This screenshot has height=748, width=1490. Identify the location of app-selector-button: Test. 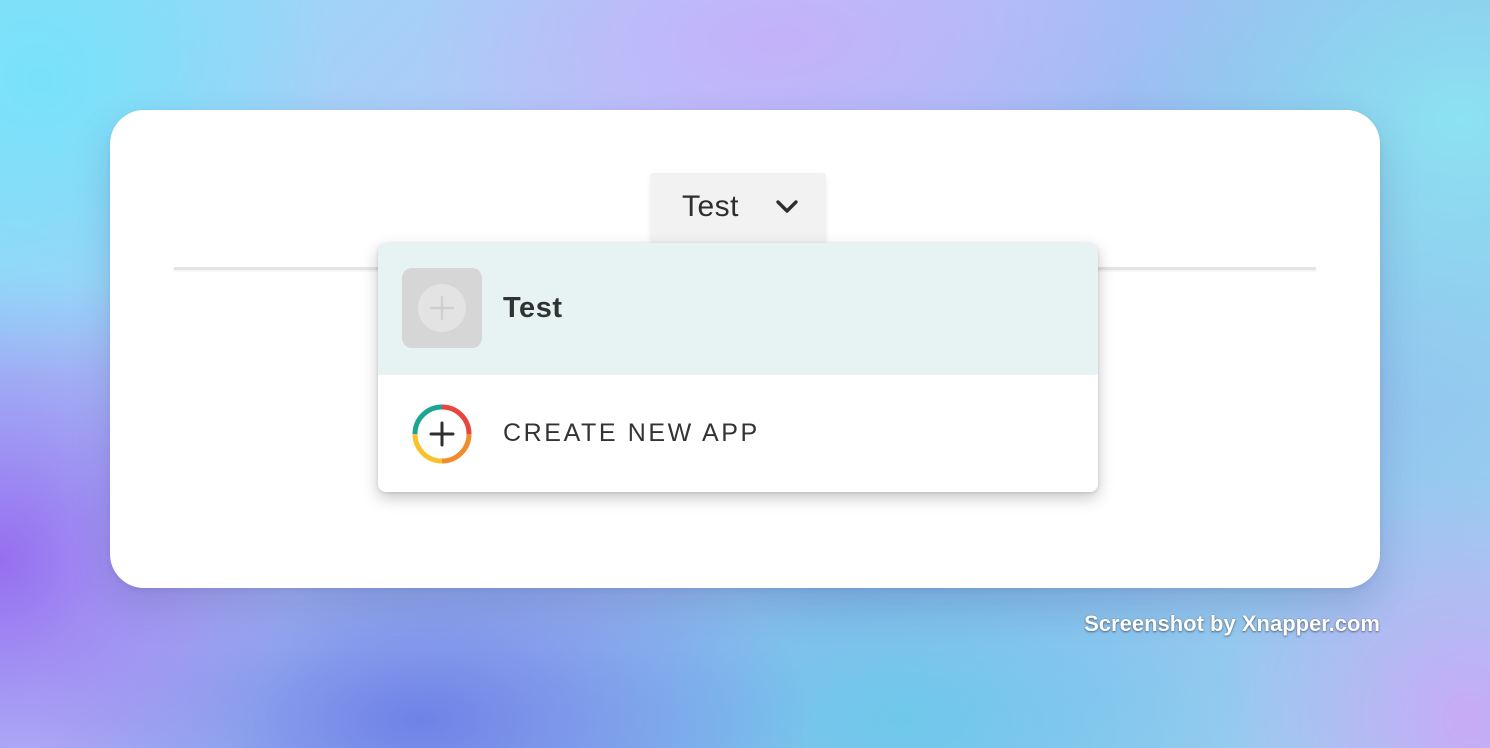
(738, 208).